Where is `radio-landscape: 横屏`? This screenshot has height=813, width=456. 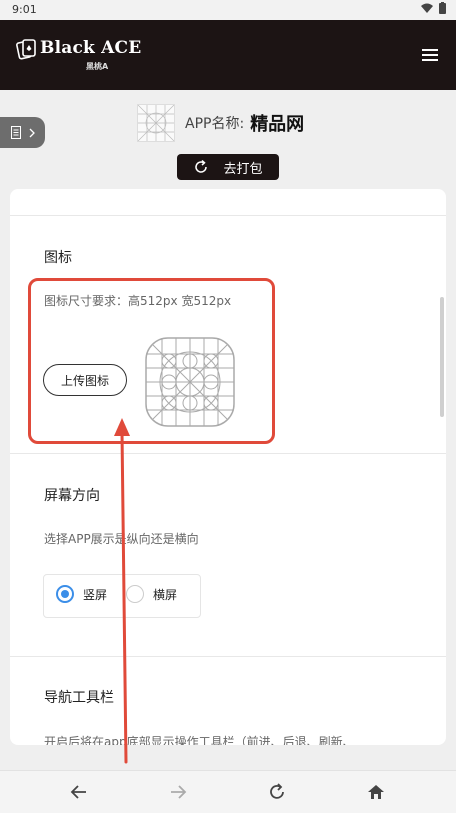 radio-landscape: 横屏 is located at coordinates (151, 594).